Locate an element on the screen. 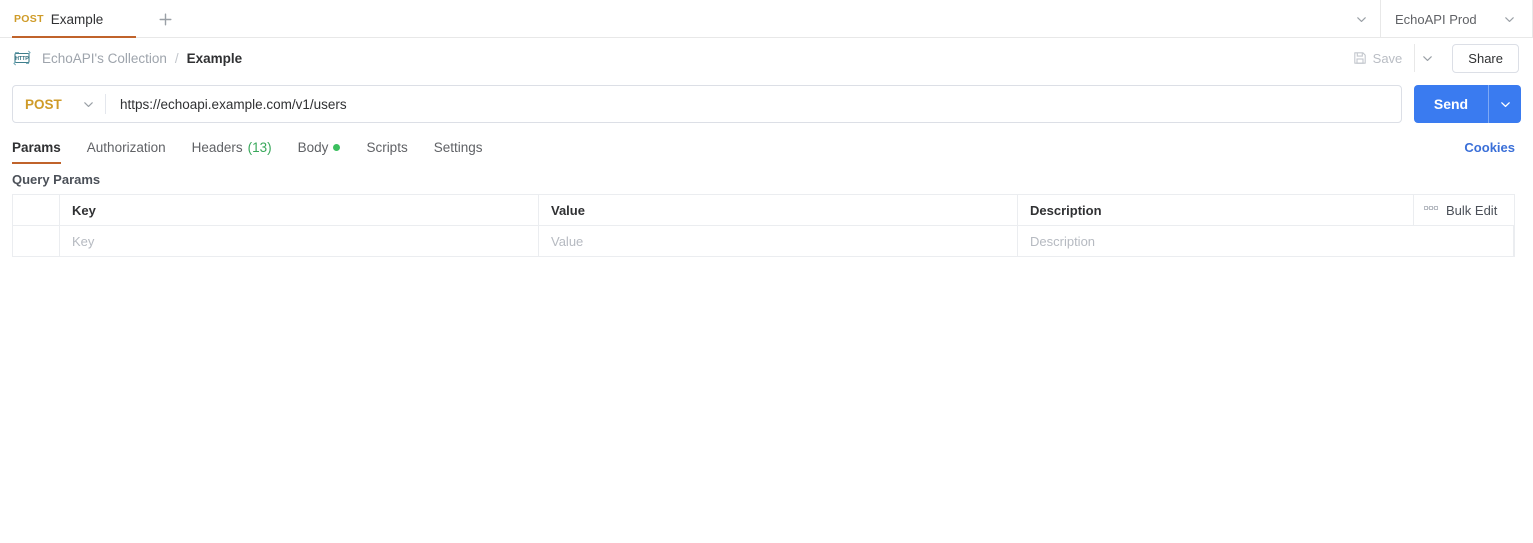 The height and width of the screenshot is (543, 1533). body-modified-dot-icon is located at coordinates (337, 147).